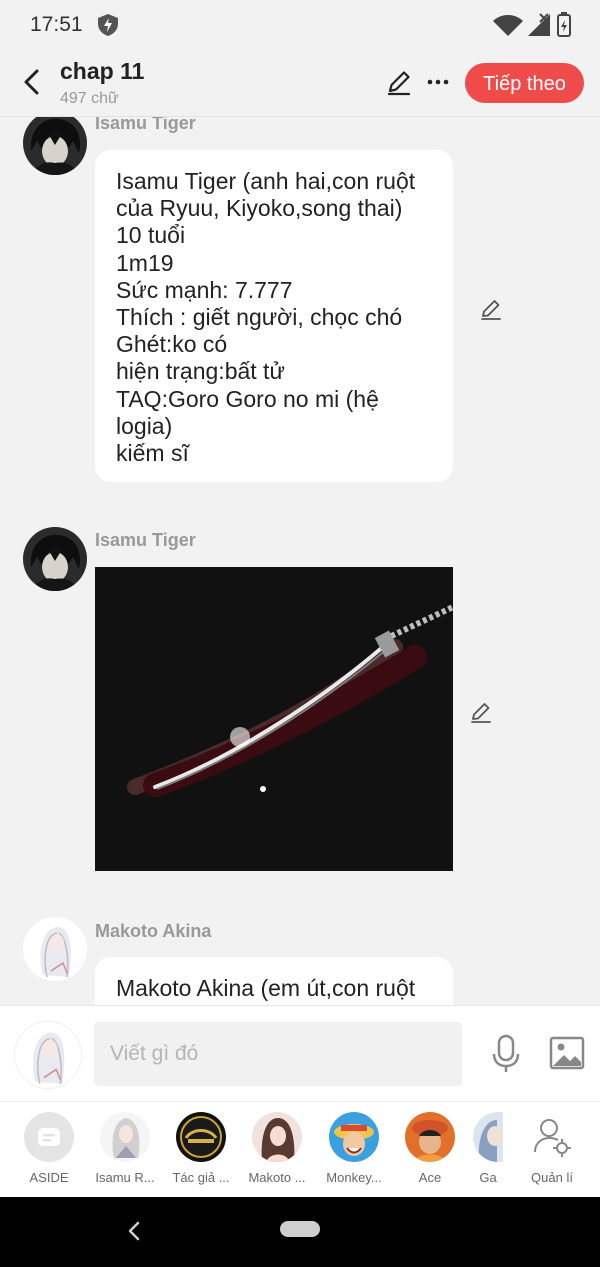 The height and width of the screenshot is (1267, 600). What do you see at coordinates (274, 719) in the screenshot?
I see `katana-photo` at bounding box center [274, 719].